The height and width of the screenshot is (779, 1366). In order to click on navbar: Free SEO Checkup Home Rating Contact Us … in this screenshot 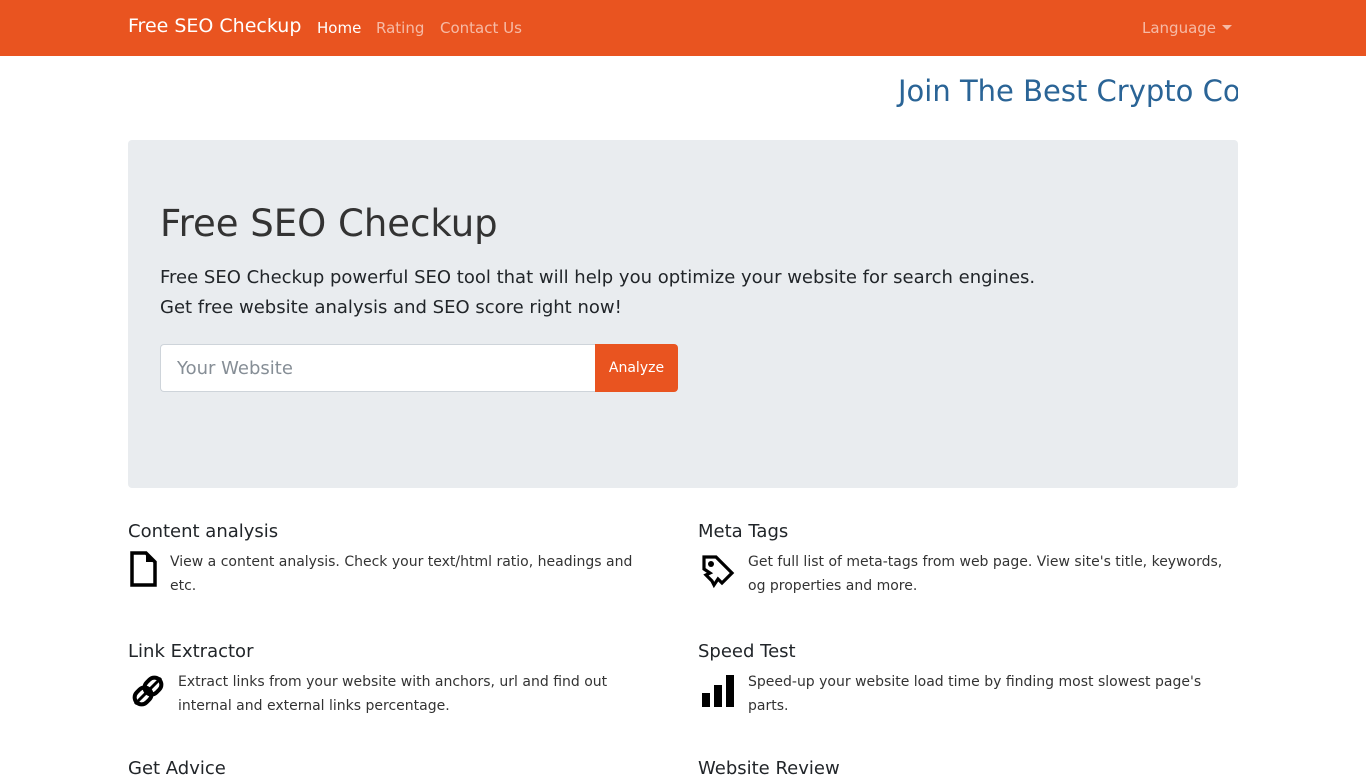, I will do `click(683, 28)`.